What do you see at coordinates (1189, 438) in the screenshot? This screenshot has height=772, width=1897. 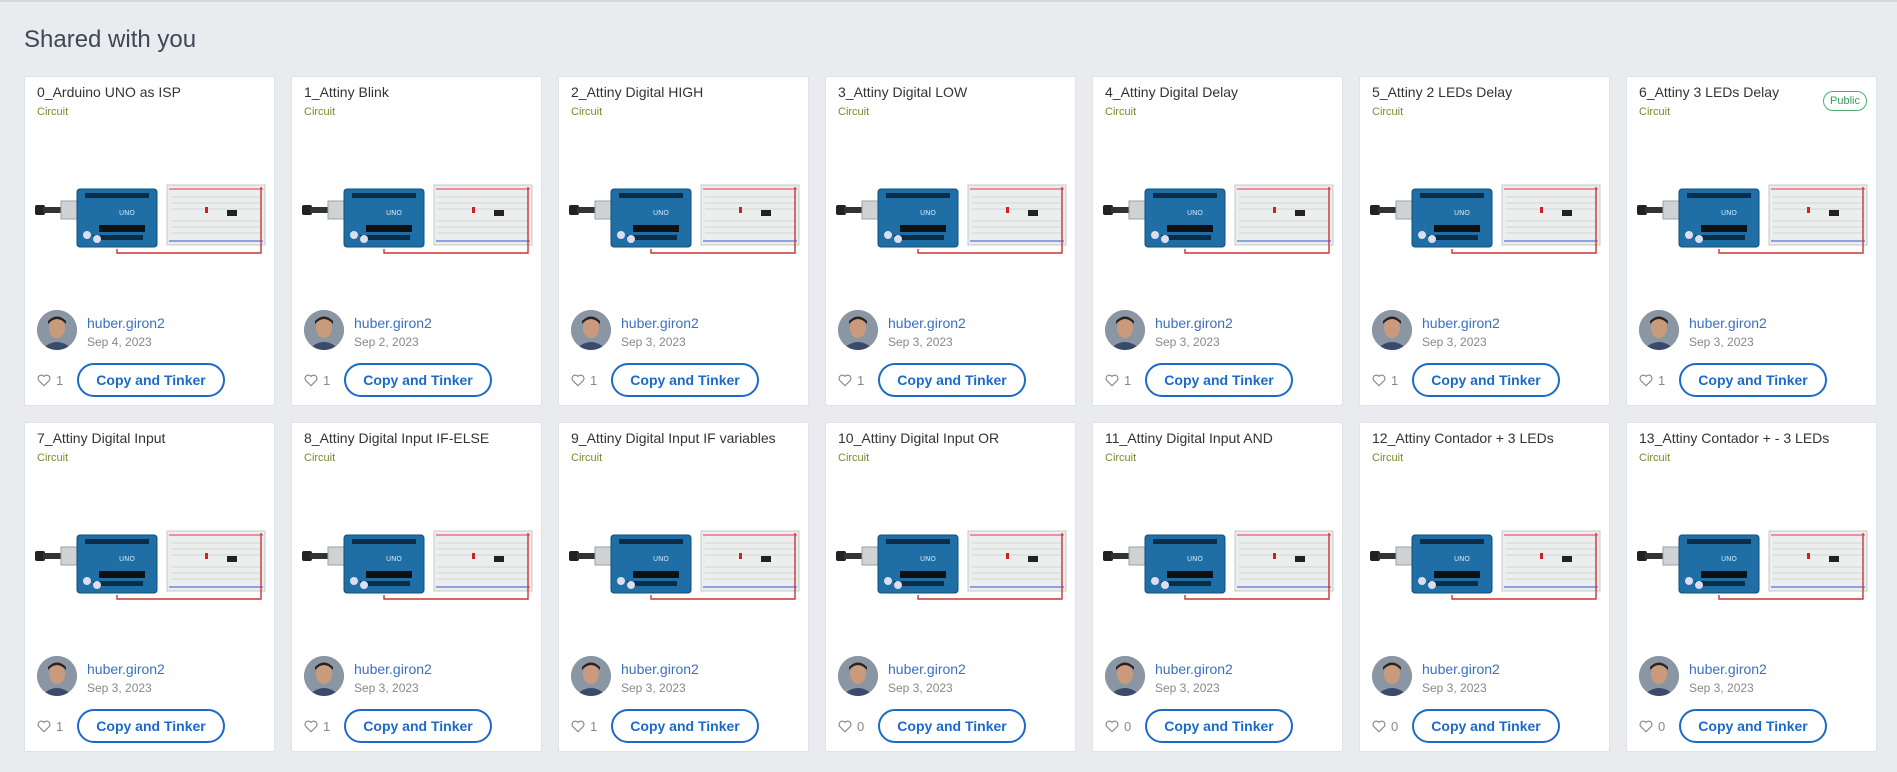 I see `card-title: 11_Attiny Digital Input AND` at bounding box center [1189, 438].